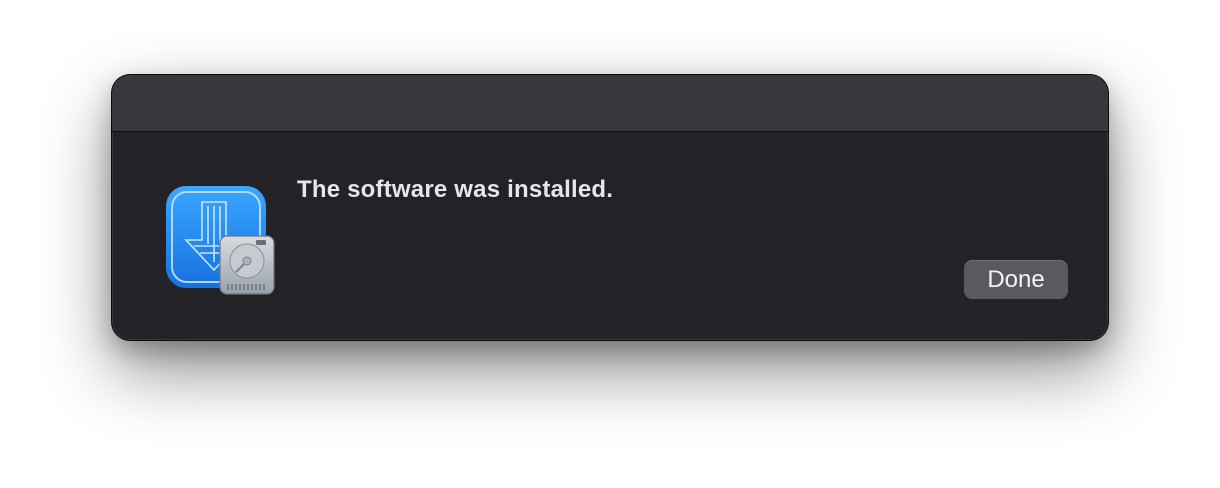 This screenshot has width=1220, height=488. What do you see at coordinates (455, 189) in the screenshot?
I see `install-success-message: The software was installed.` at bounding box center [455, 189].